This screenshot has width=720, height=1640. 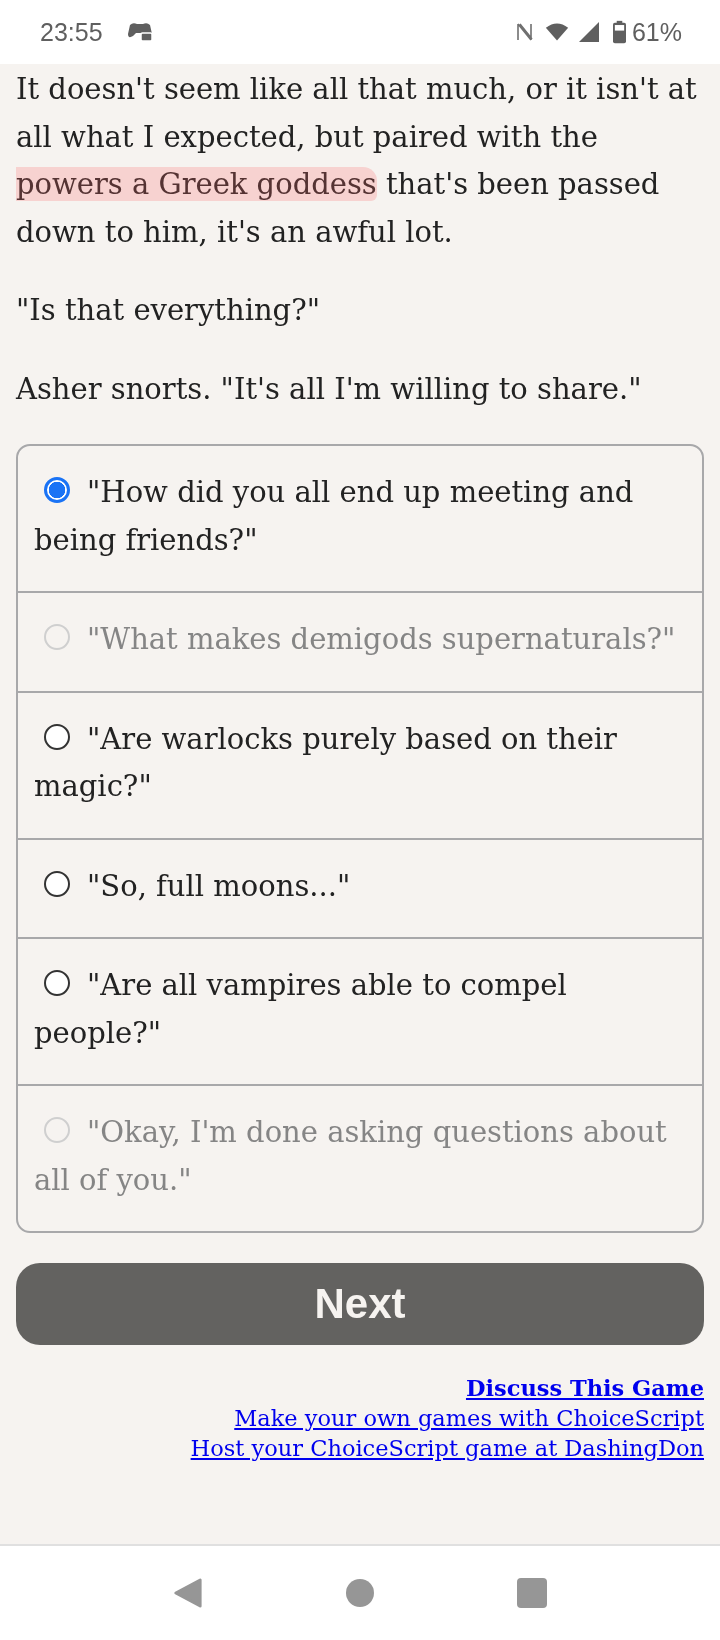 I want to click on story-paragraph: "Is that everything?", so click(x=169, y=310).